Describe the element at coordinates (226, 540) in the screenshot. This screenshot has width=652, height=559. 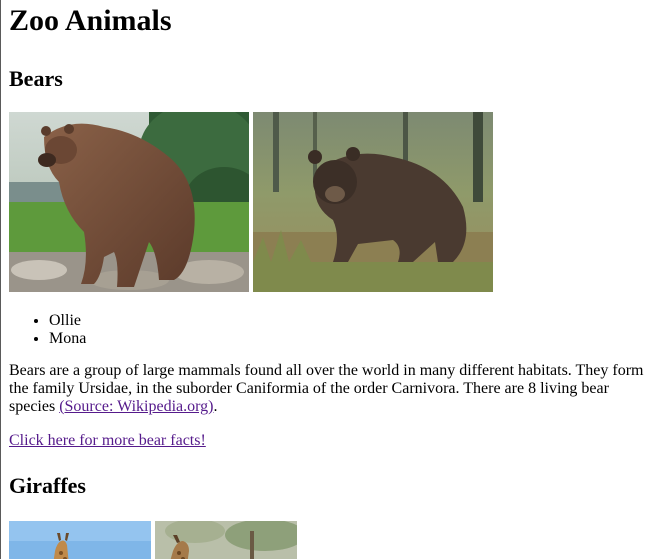
I see `giraffe-photo-trees` at that location.